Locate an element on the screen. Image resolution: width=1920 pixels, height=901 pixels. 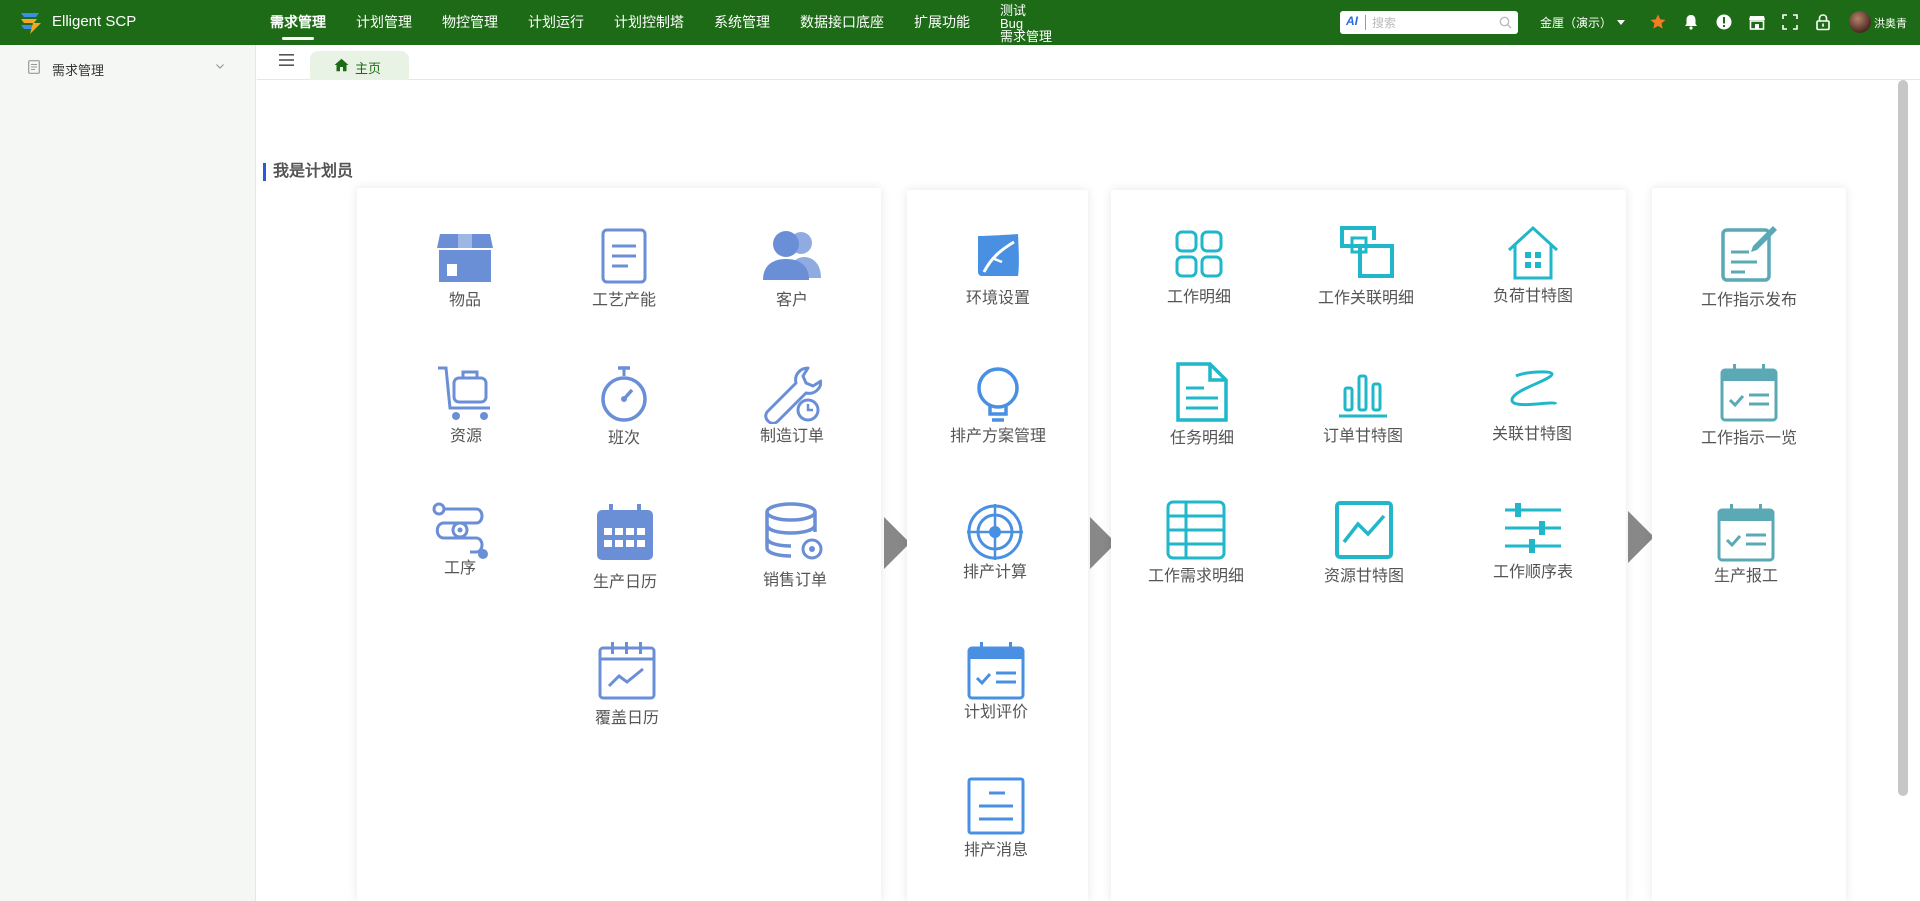
search-input is located at coordinates (1431, 22).